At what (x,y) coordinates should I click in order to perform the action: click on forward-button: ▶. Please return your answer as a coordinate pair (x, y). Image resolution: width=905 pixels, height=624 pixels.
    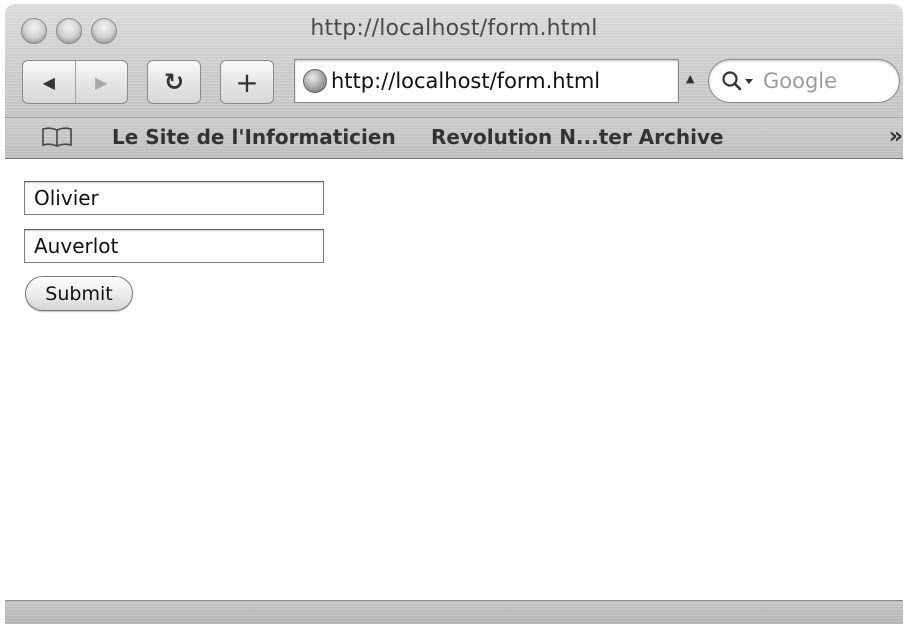
    Looking at the image, I should click on (102, 82).